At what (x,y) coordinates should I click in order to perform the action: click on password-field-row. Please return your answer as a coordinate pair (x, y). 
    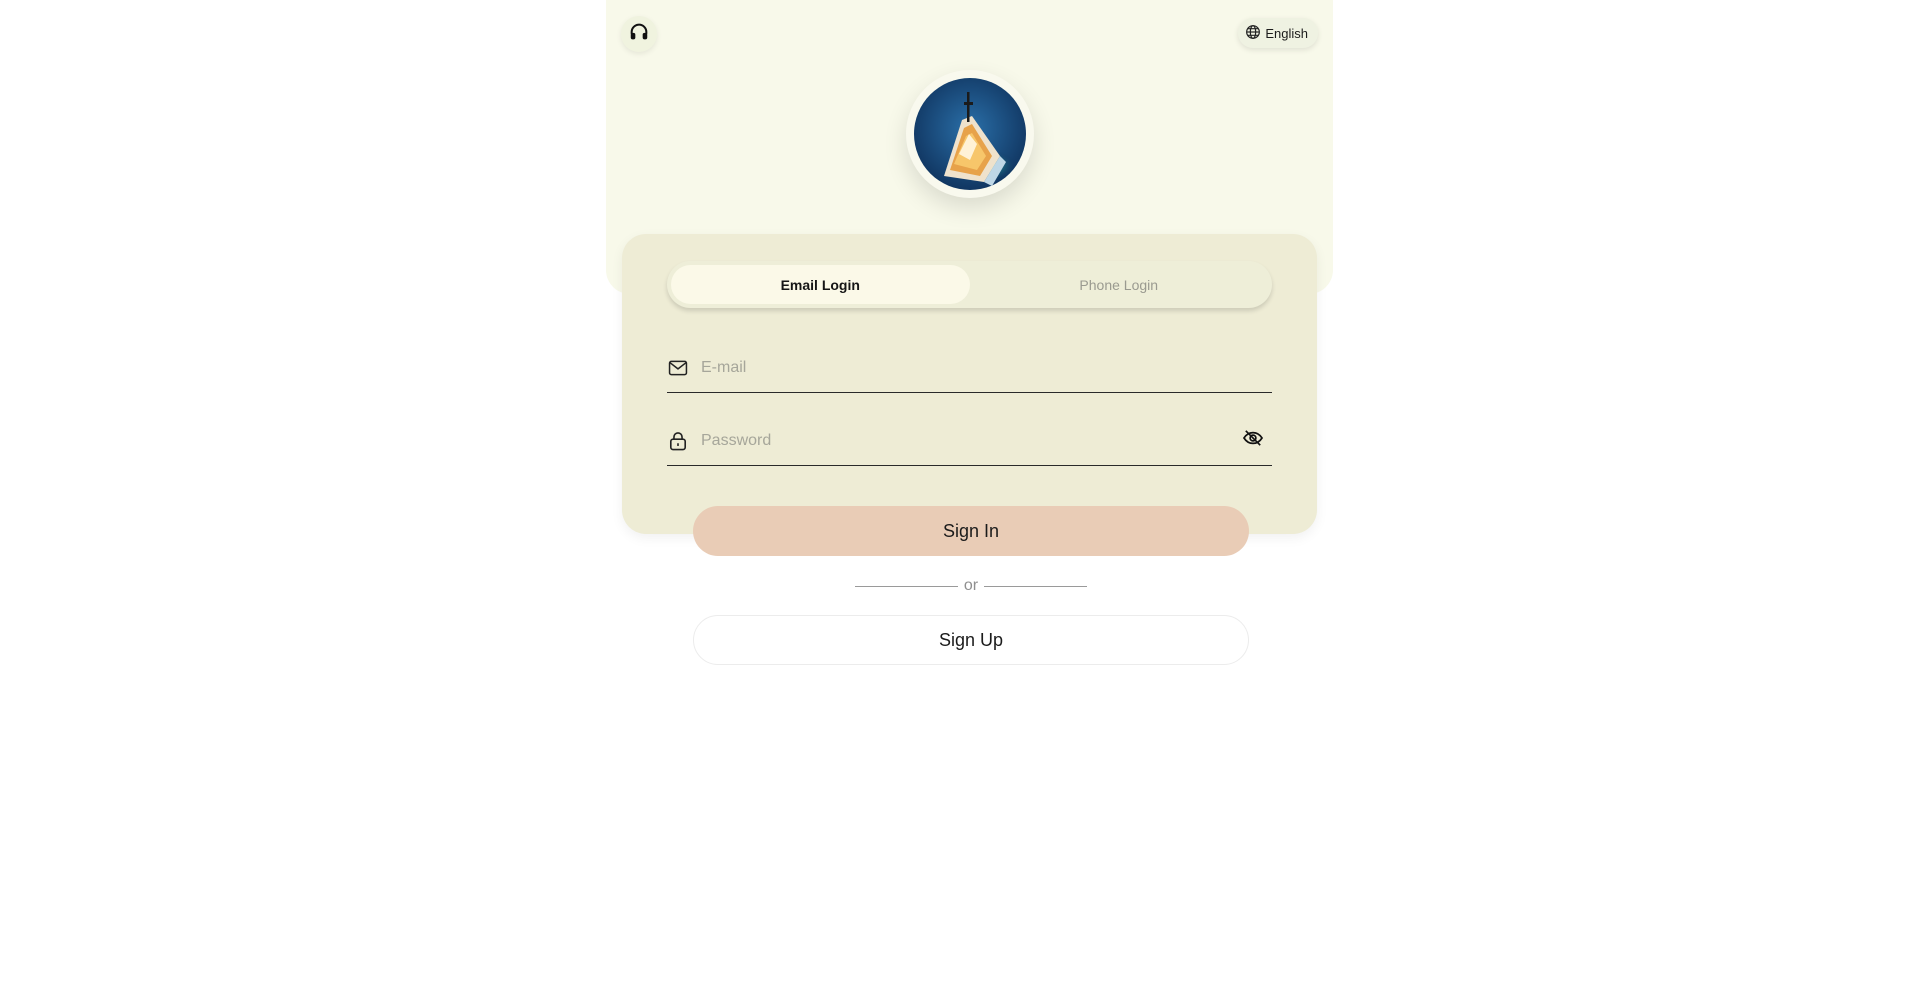
    Looking at the image, I should click on (969, 441).